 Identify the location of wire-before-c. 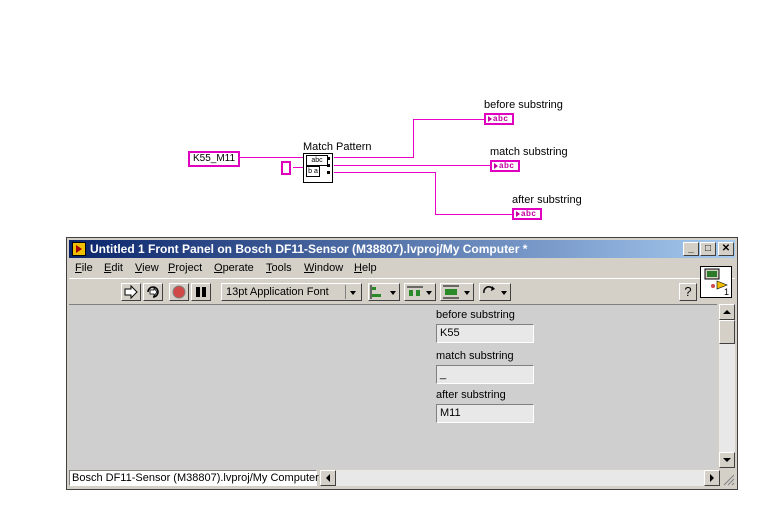
(448, 119).